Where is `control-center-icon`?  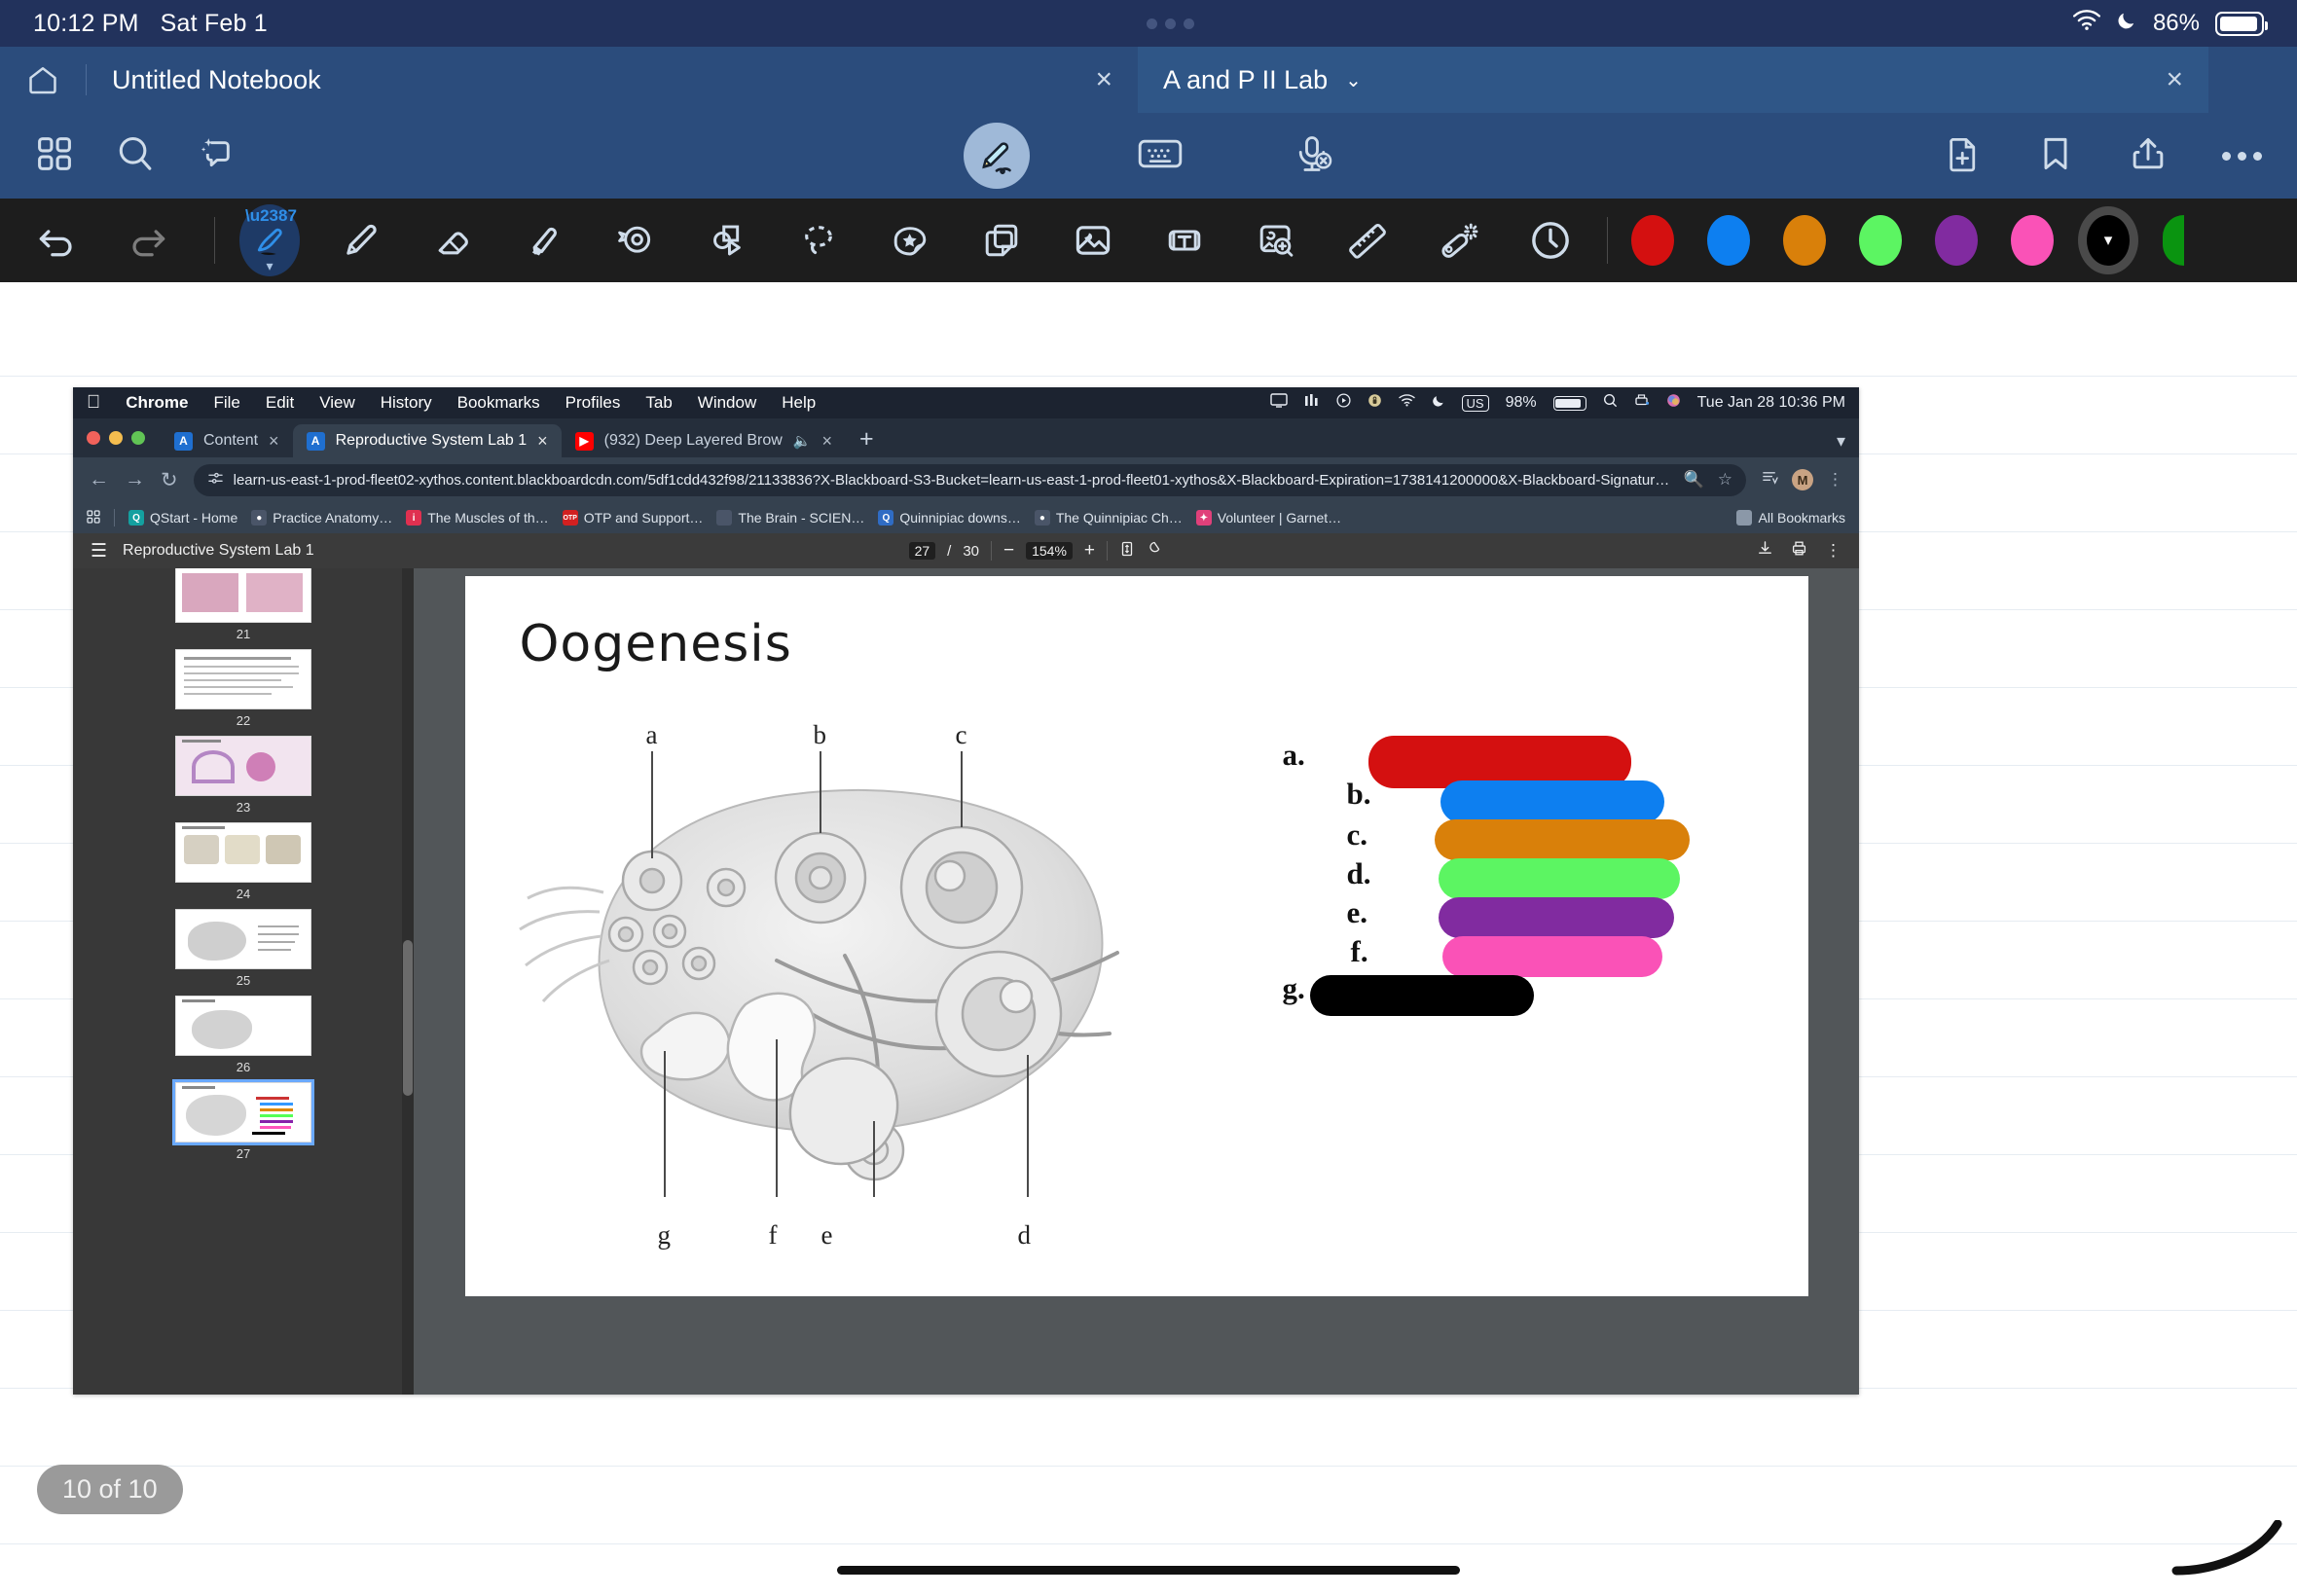 control-center-icon is located at coordinates (1673, 403).